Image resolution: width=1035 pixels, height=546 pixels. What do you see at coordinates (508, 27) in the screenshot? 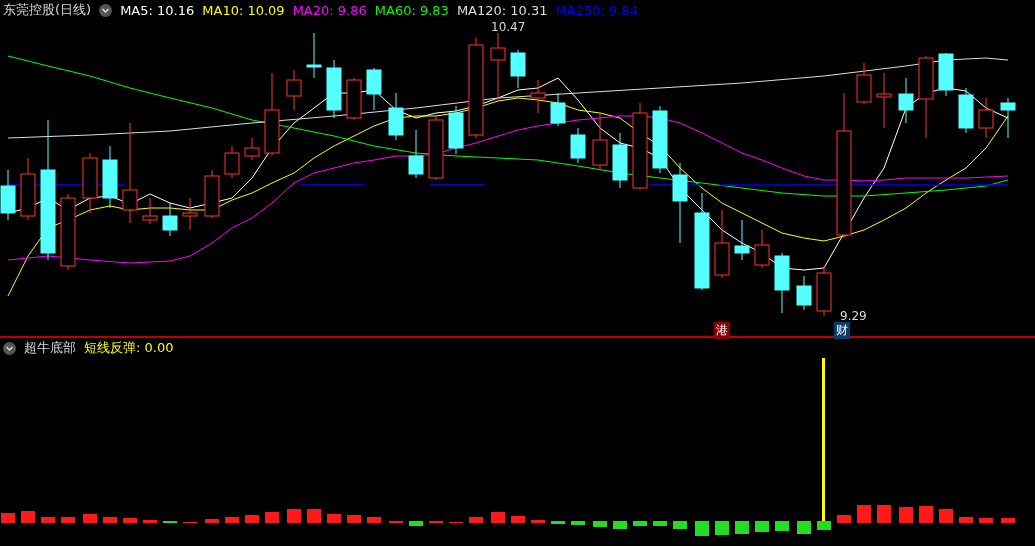
I see `high-price-label: 10.47` at bounding box center [508, 27].